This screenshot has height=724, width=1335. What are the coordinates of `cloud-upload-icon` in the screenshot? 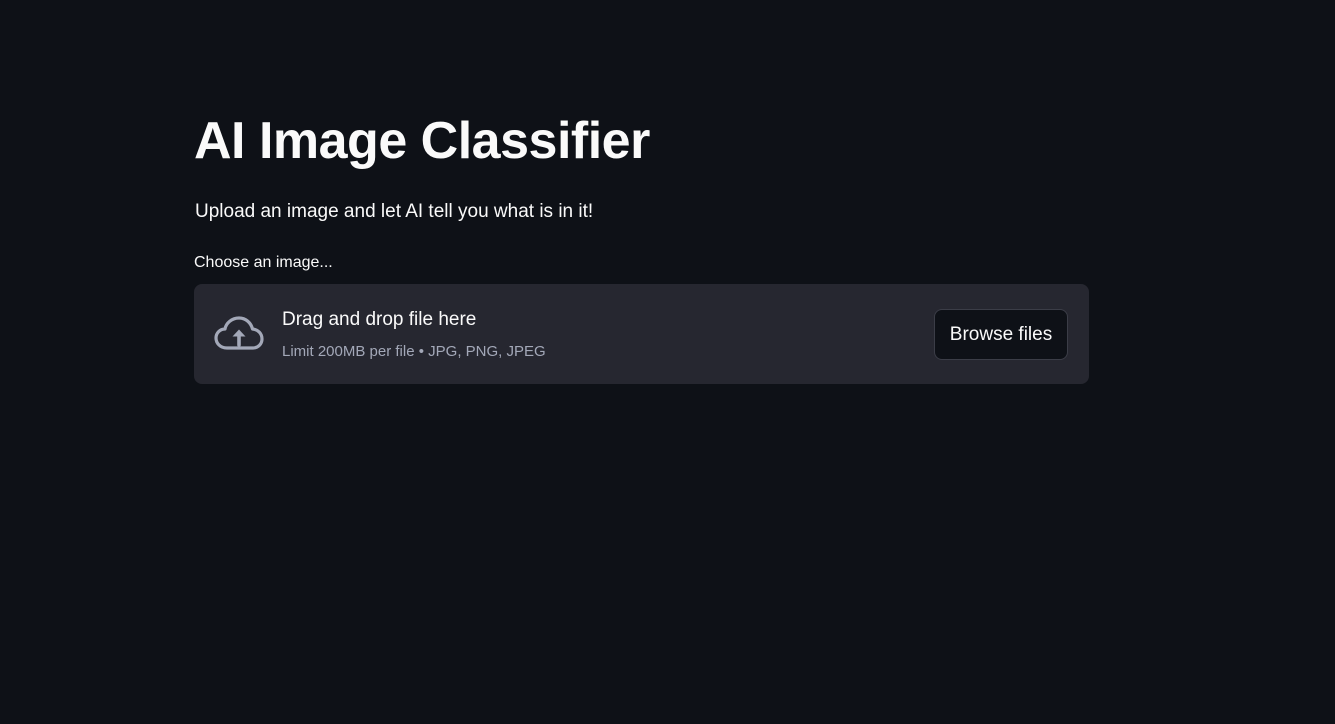 It's located at (239, 334).